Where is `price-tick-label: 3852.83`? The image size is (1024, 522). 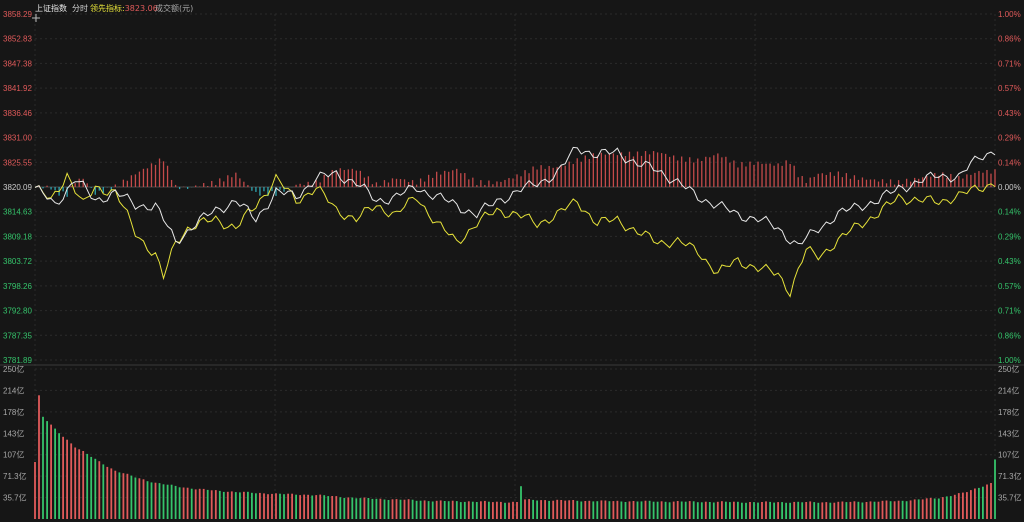 price-tick-label: 3852.83 is located at coordinates (17, 39).